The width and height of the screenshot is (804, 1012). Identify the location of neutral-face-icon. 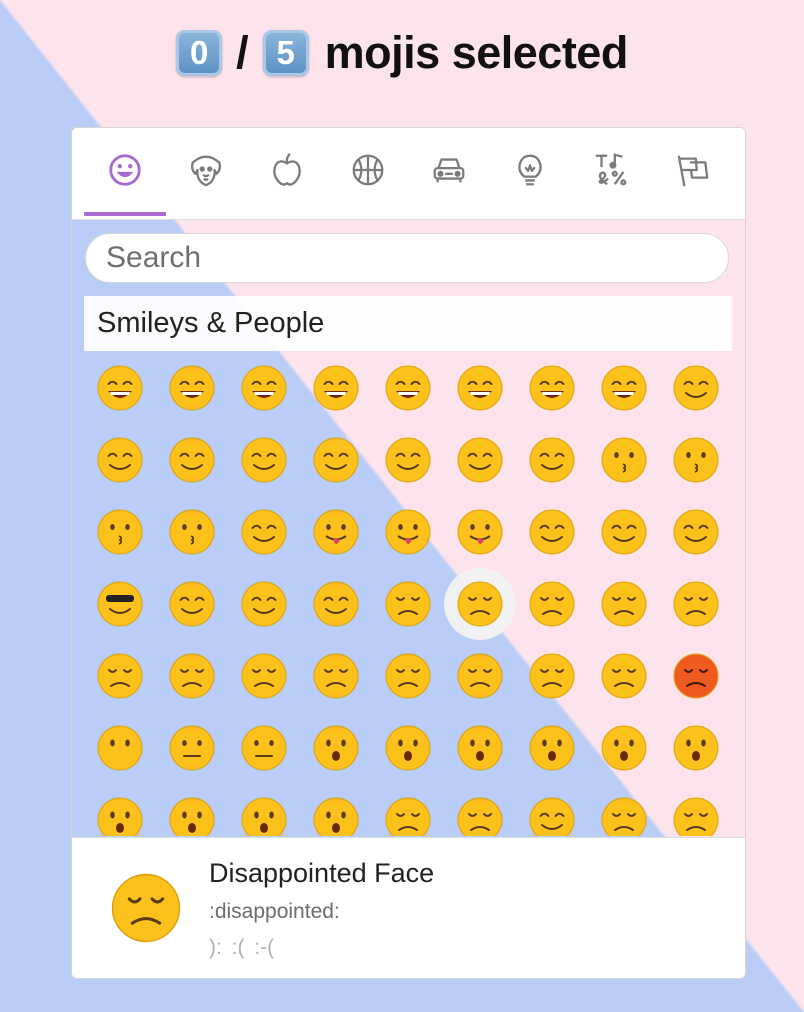
(192, 748).